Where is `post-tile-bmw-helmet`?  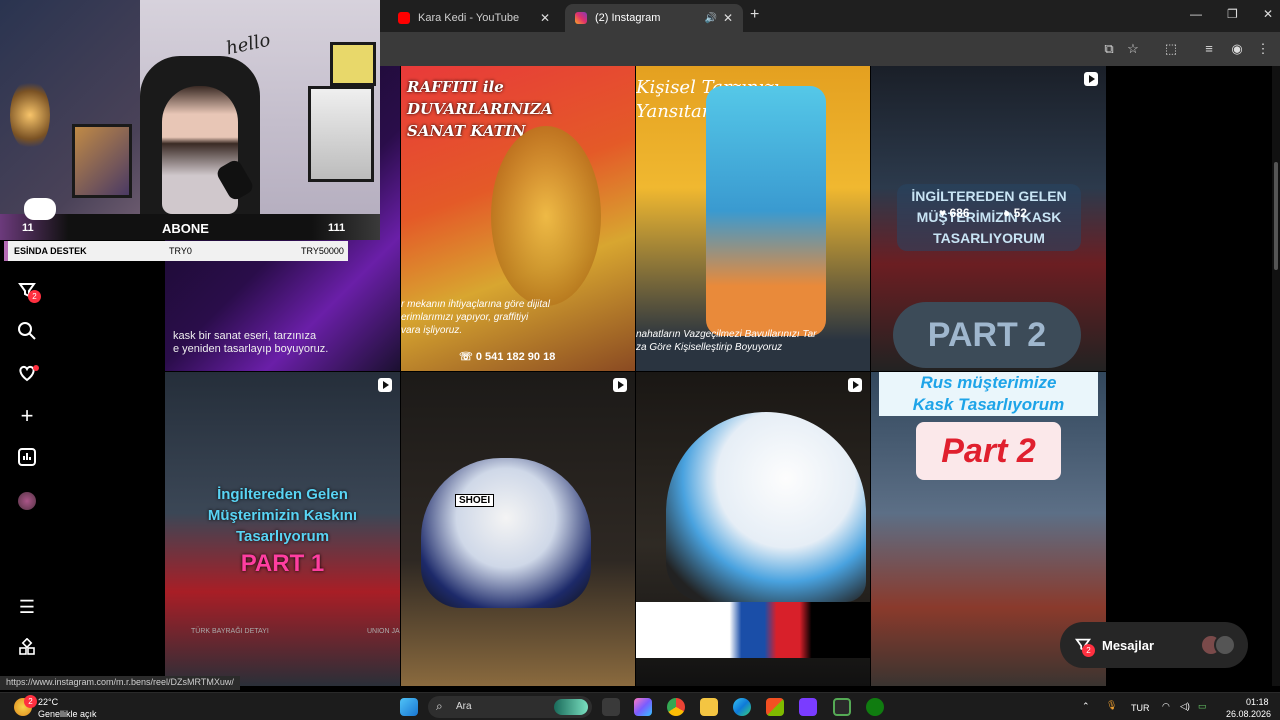
post-tile-bmw-helmet is located at coordinates (753, 529).